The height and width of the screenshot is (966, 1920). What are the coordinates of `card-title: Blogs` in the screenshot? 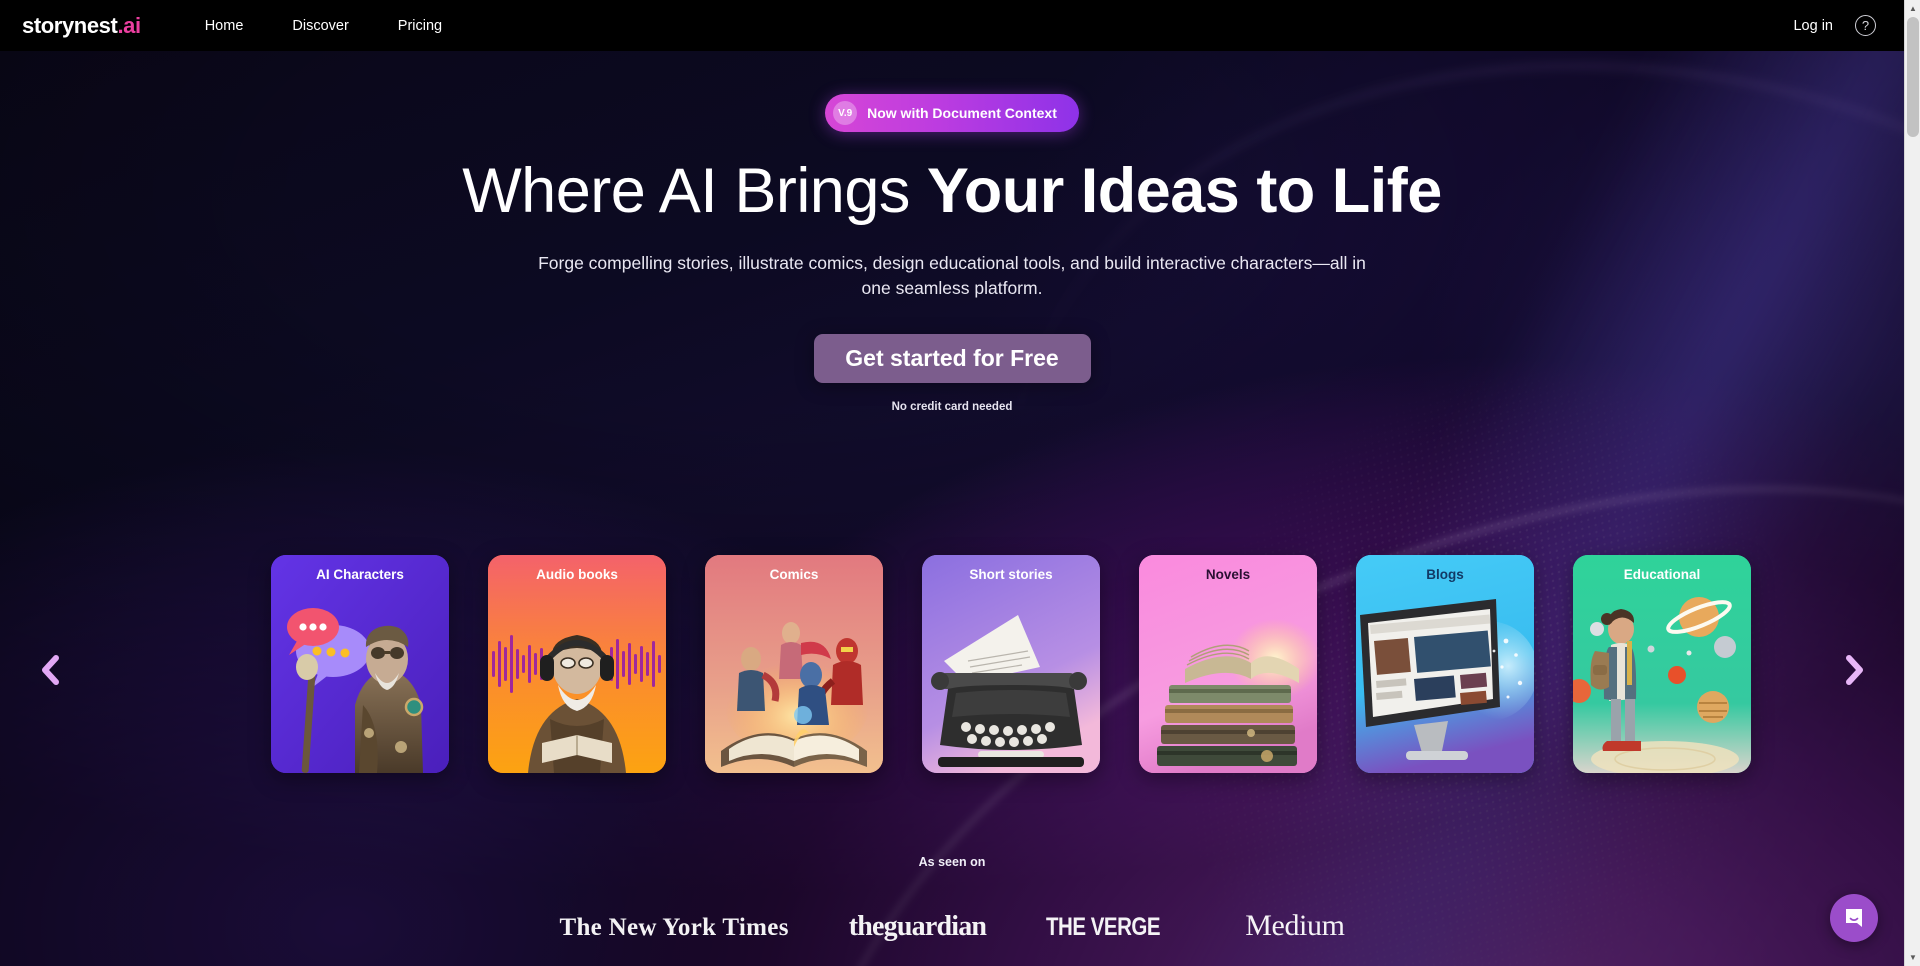 It's located at (1445, 574).